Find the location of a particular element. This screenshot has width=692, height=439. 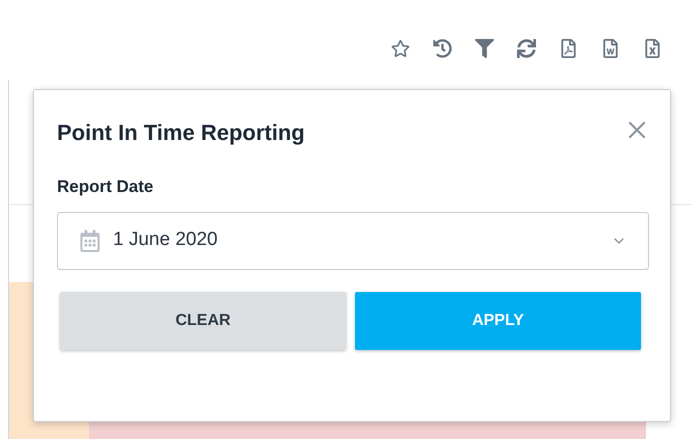

date-field: 1 June 2020 is located at coordinates (353, 241).